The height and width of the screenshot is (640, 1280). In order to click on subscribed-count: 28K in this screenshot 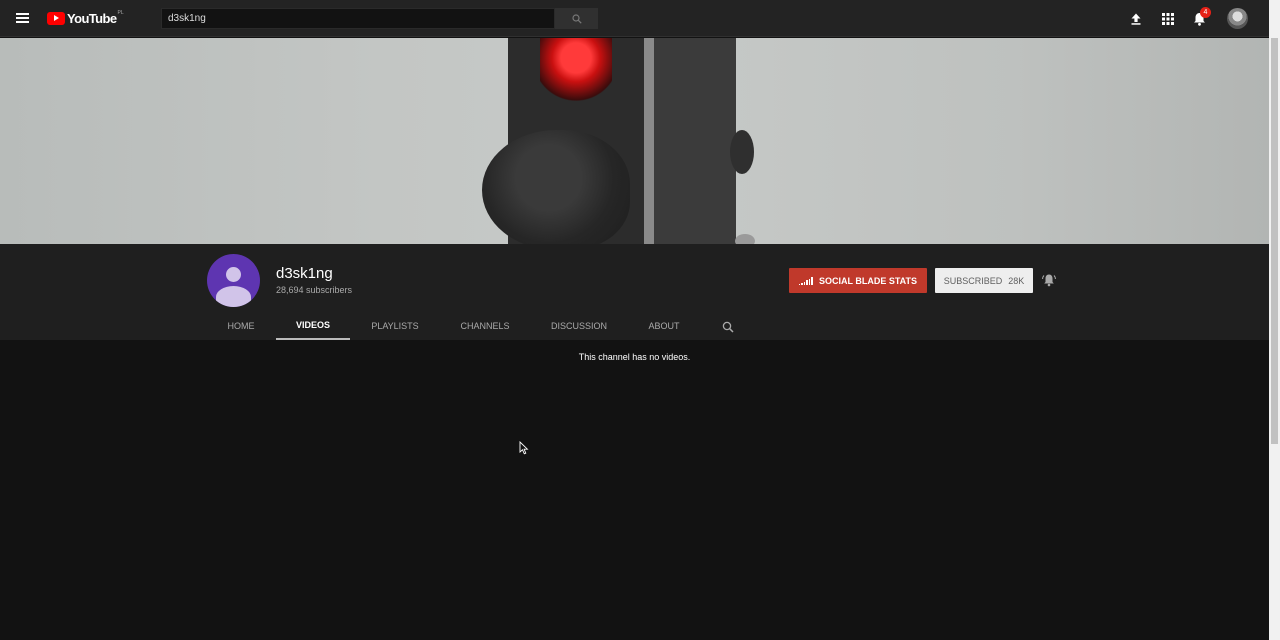, I will do `click(1016, 280)`.